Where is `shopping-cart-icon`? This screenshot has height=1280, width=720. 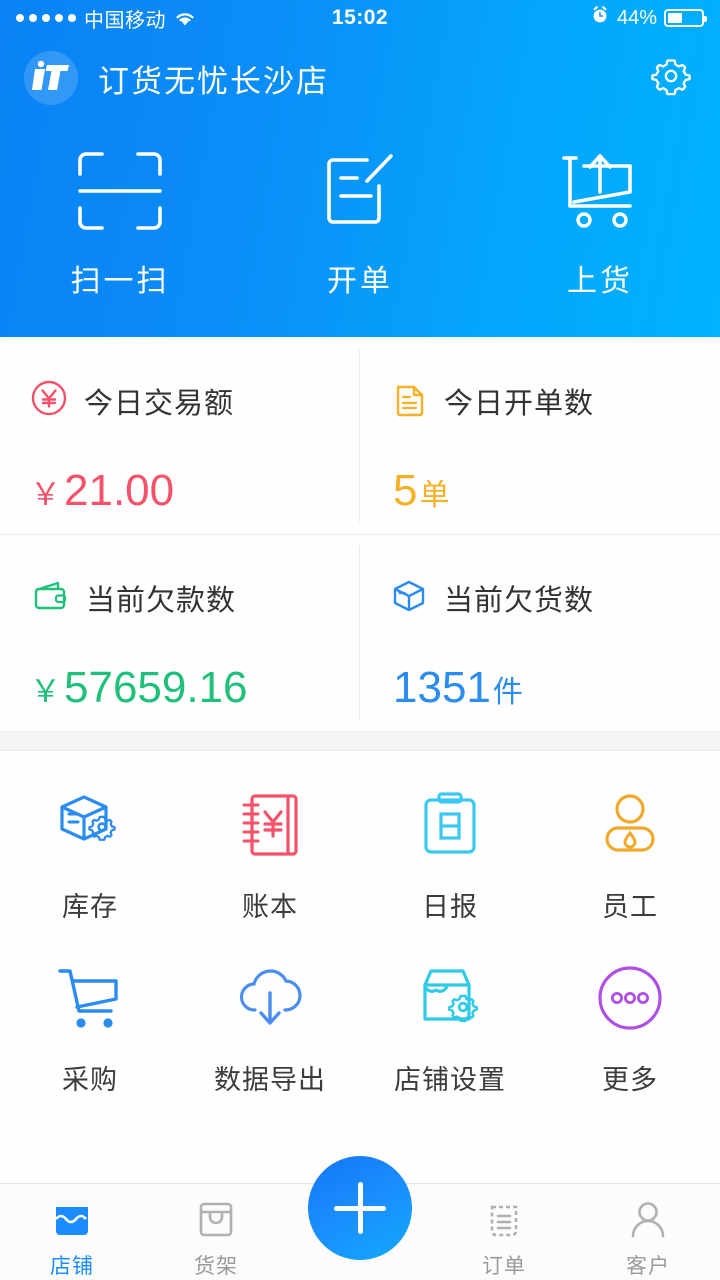 shopping-cart-icon is located at coordinates (90, 998).